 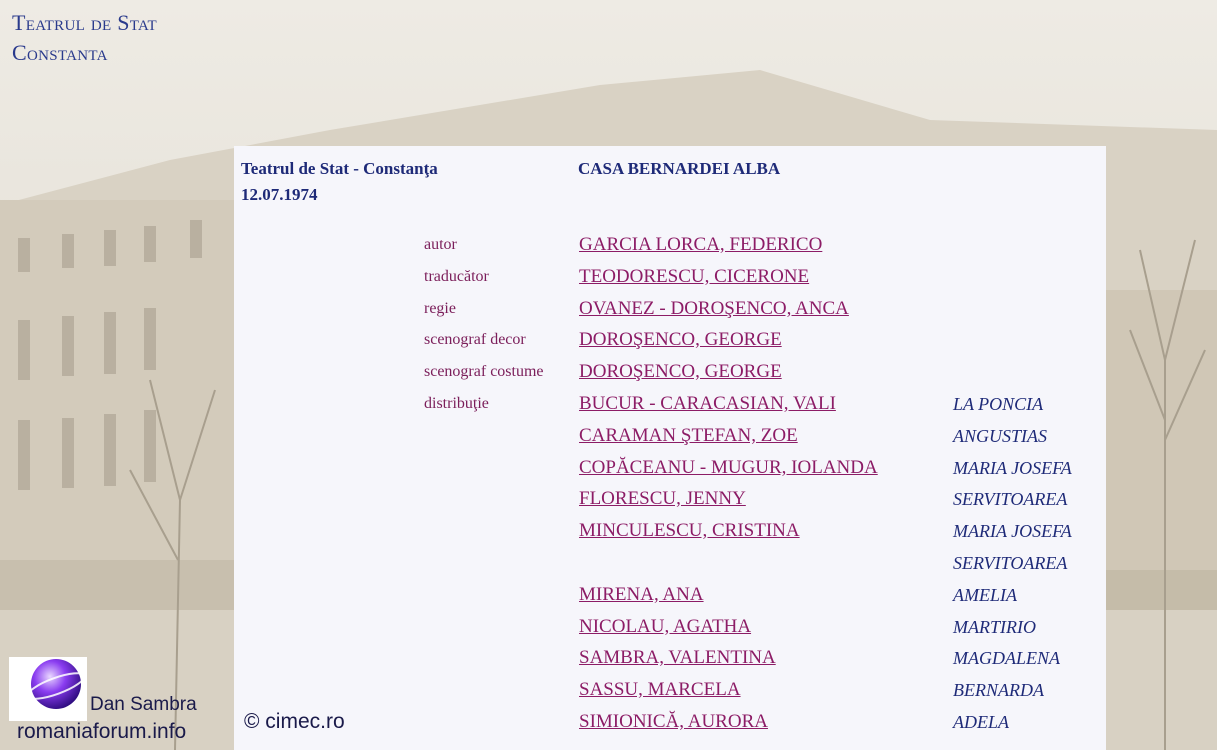 What do you see at coordinates (475, 339) in the screenshot?
I see `credit-label: scenograf decor` at bounding box center [475, 339].